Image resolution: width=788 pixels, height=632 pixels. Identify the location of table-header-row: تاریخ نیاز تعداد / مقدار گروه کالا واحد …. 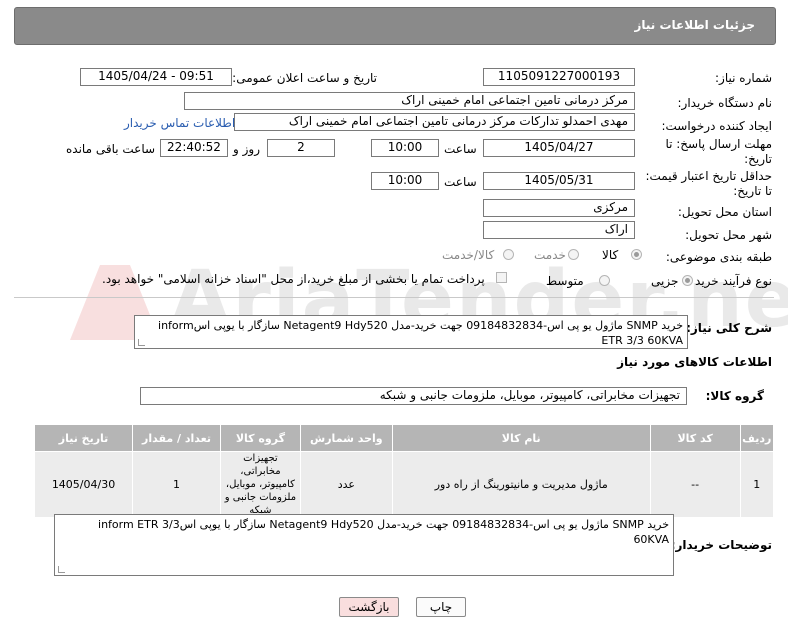
(404, 438).